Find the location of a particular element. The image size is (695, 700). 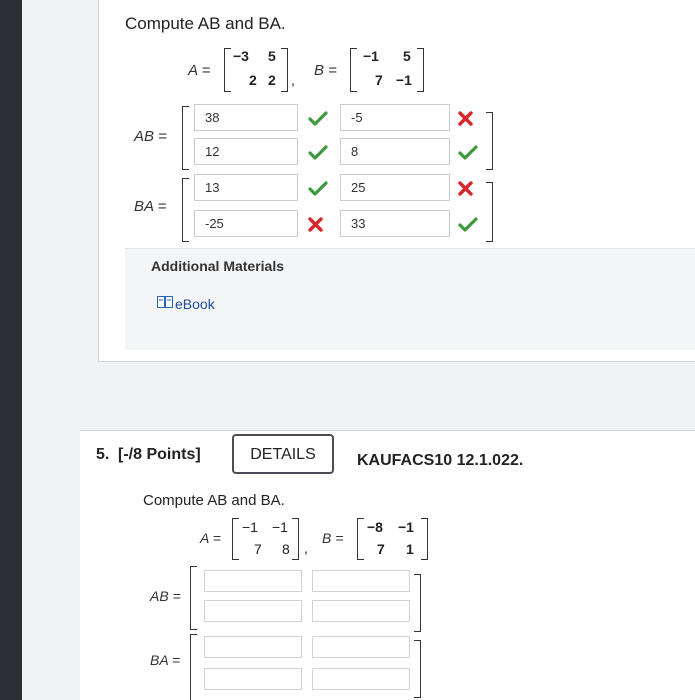

q4-b-22: −1 is located at coordinates (404, 80).